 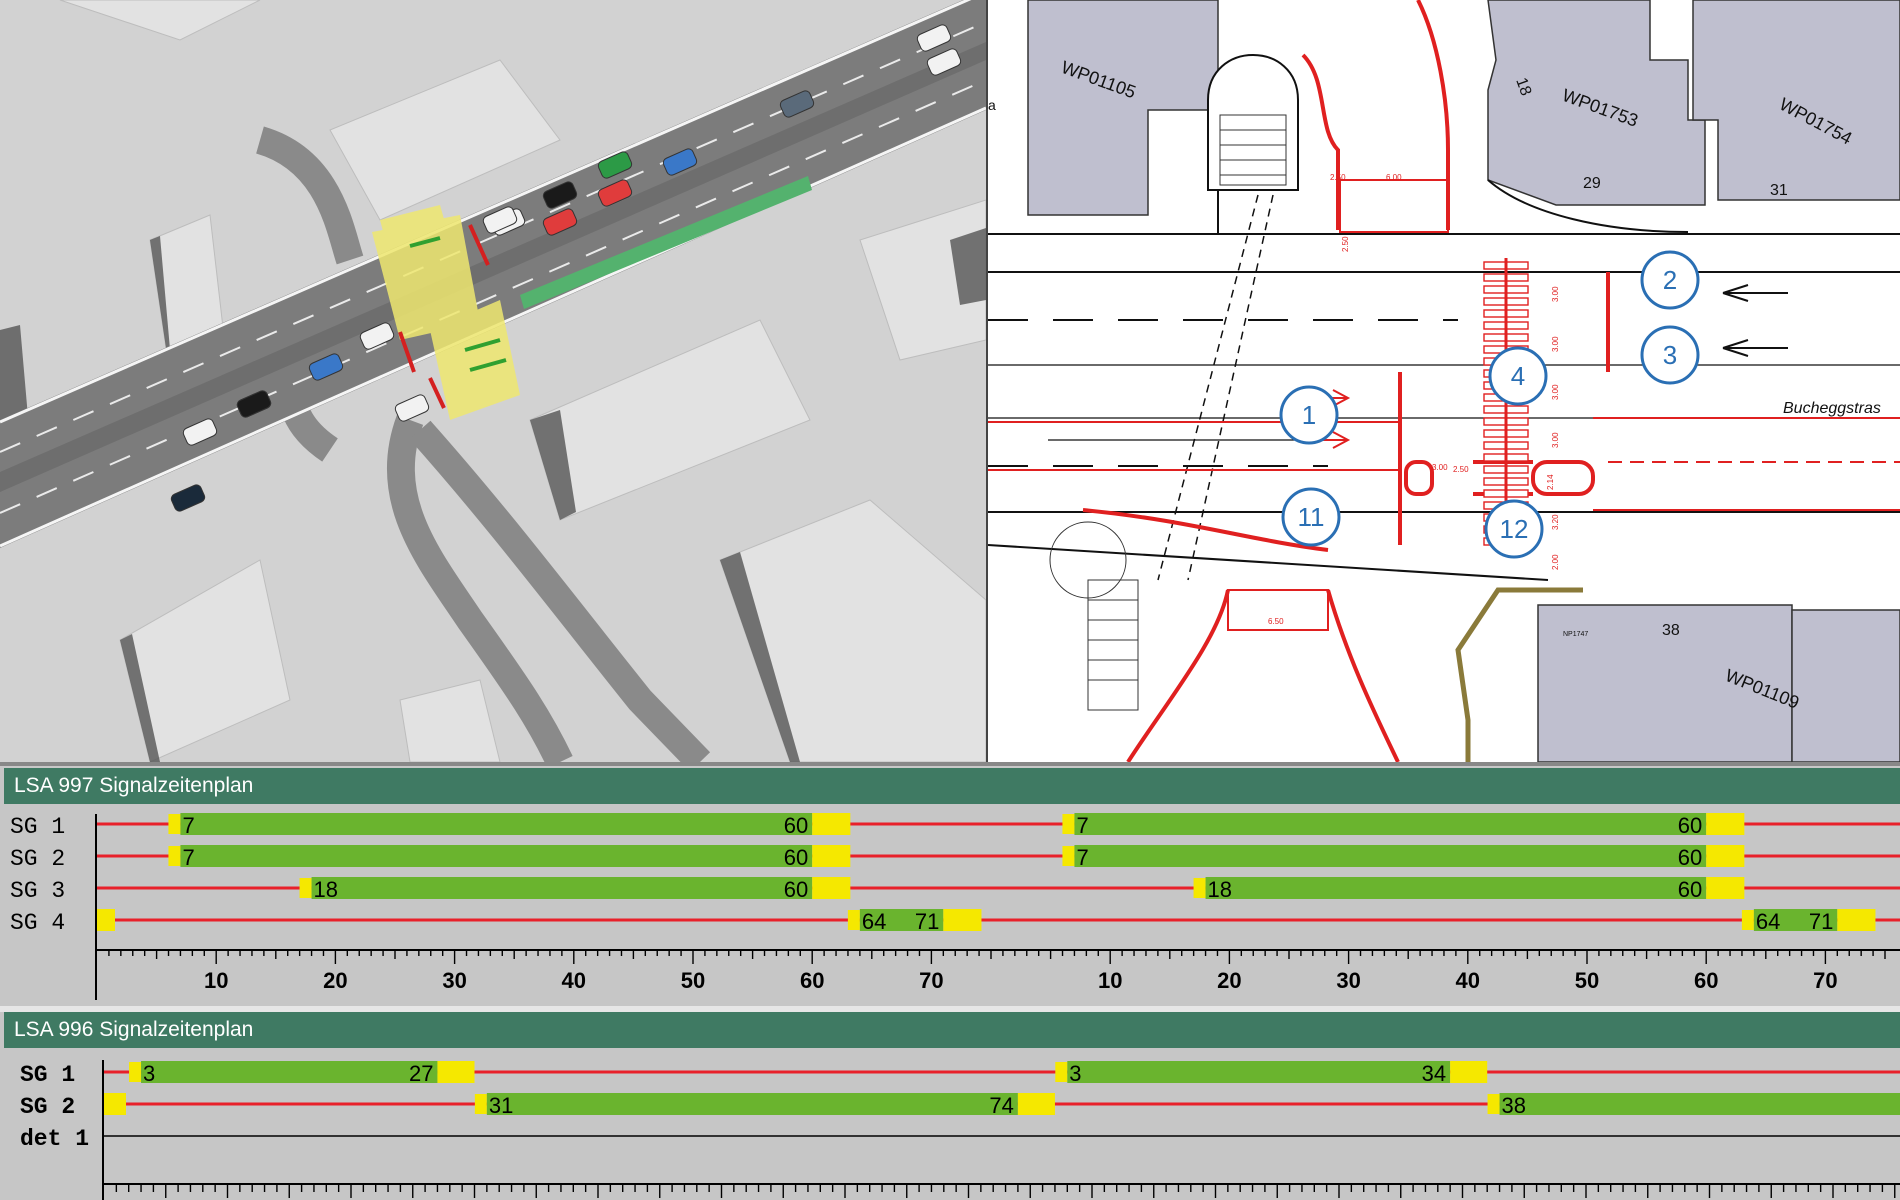 What do you see at coordinates (1001, 1105) in the screenshot?
I see `phase-end-label: 74` at bounding box center [1001, 1105].